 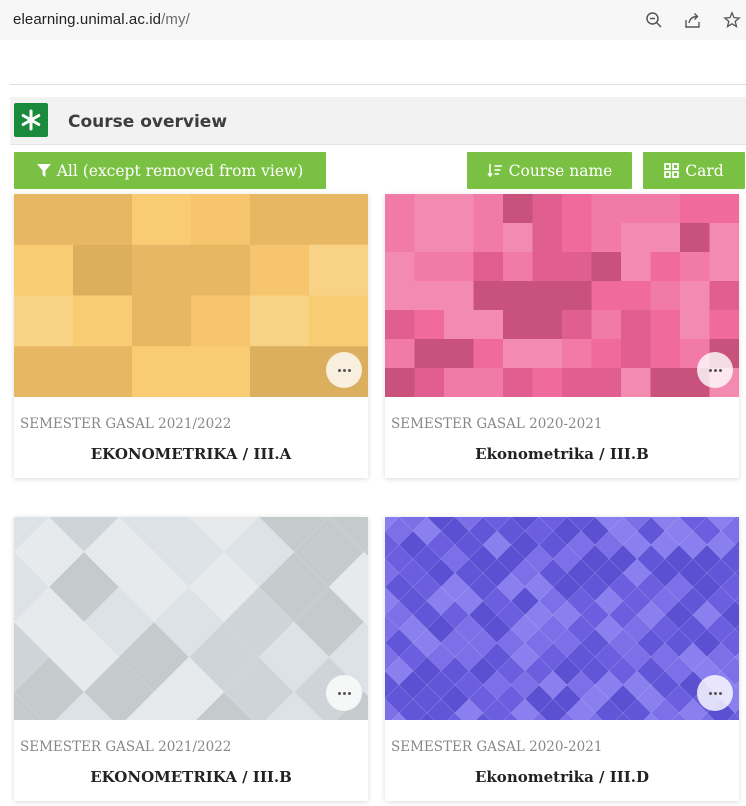 I want to click on course-name: Ekonometrika / III.B, so click(x=562, y=461).